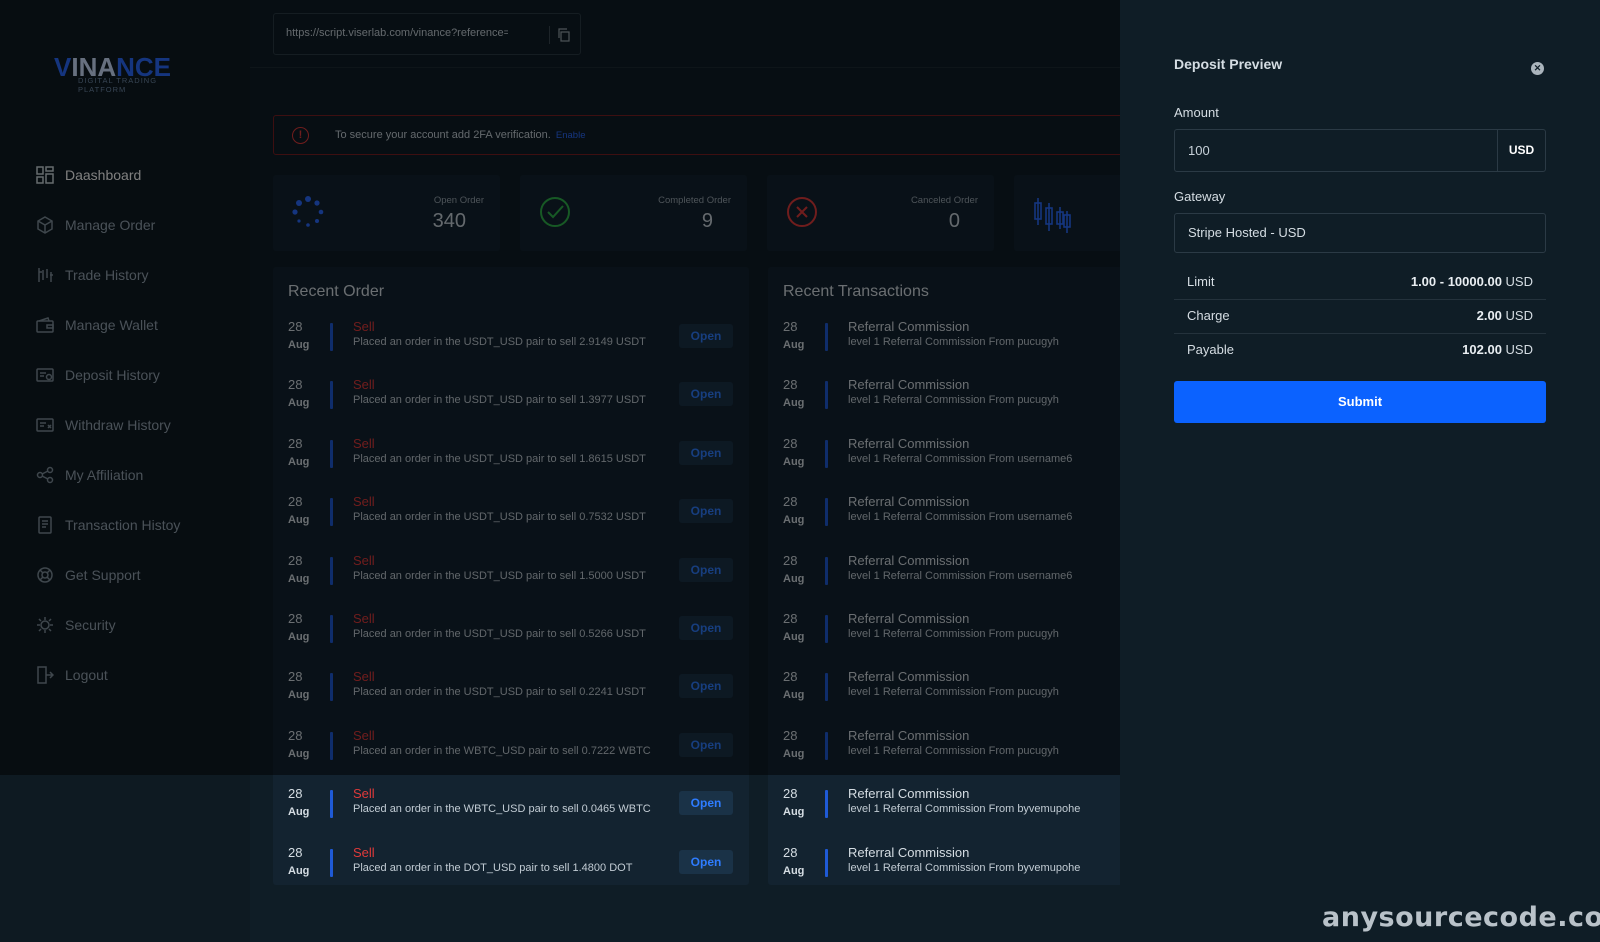 This screenshot has width=1600, height=942. What do you see at coordinates (125, 275) in the screenshot?
I see `sidebar-item-trade-history: Trade History` at bounding box center [125, 275].